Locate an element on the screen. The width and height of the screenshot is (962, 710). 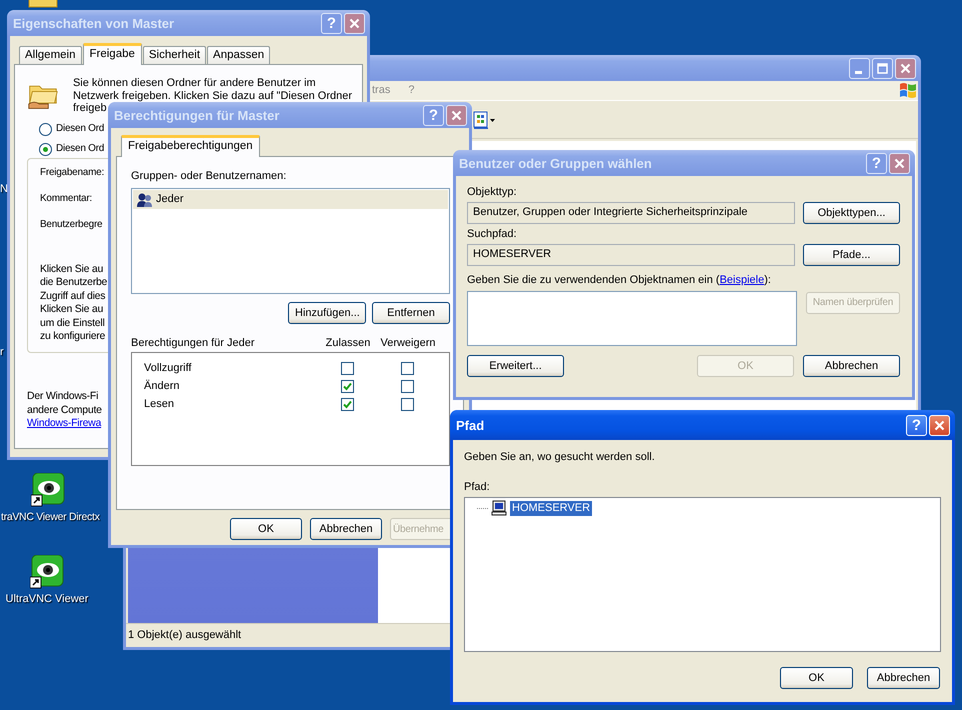
field-label: Kommentar: is located at coordinates (66, 198).